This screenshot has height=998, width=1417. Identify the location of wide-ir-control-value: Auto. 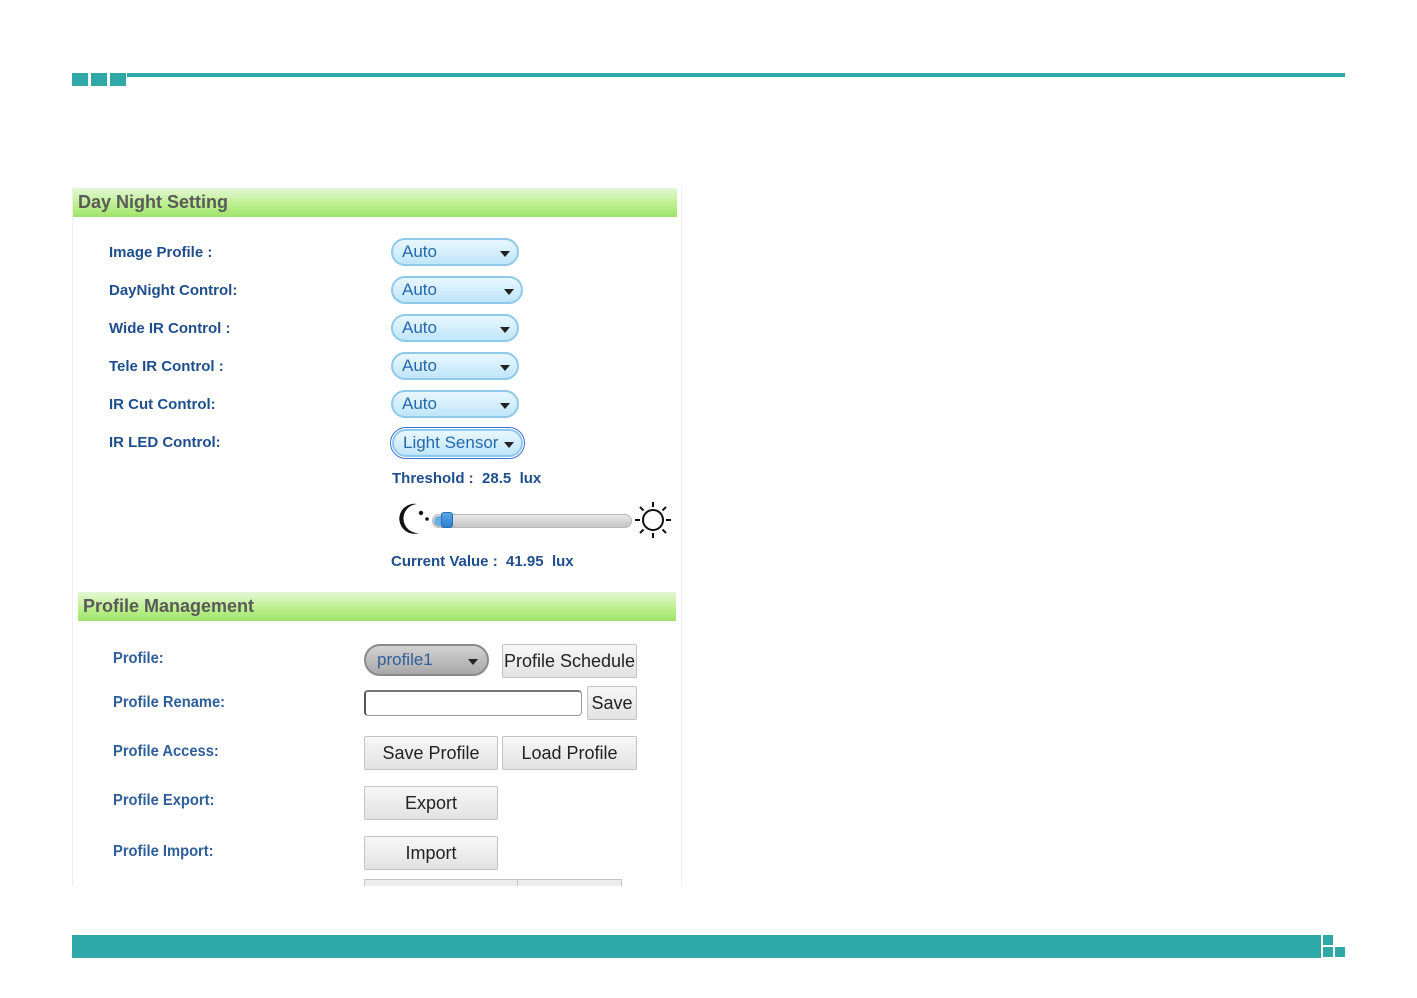
(419, 327).